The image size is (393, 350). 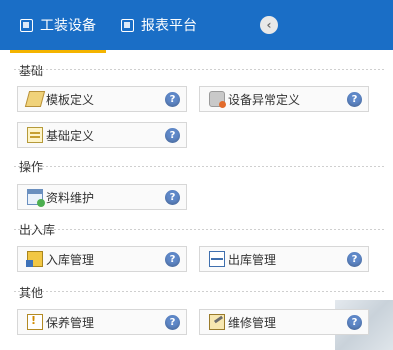 What do you see at coordinates (252, 322) in the screenshot?
I see `menu-item-label: 维修管理` at bounding box center [252, 322].